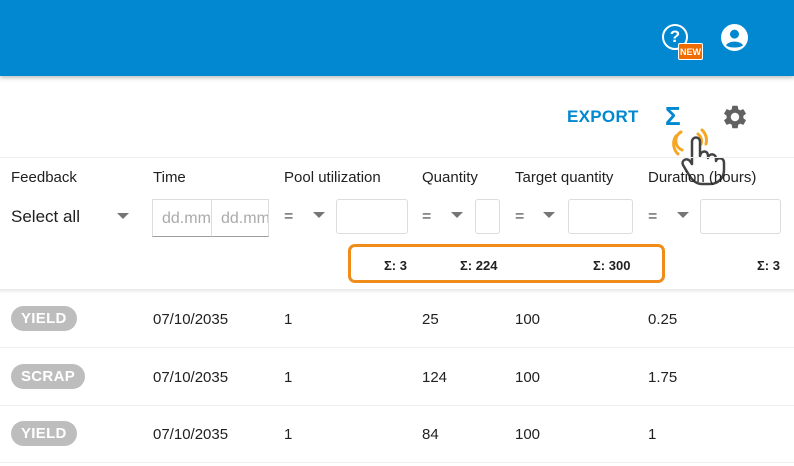  Describe the element at coordinates (45, 217) in the screenshot. I see `feedback-filter-select: Select all` at that location.